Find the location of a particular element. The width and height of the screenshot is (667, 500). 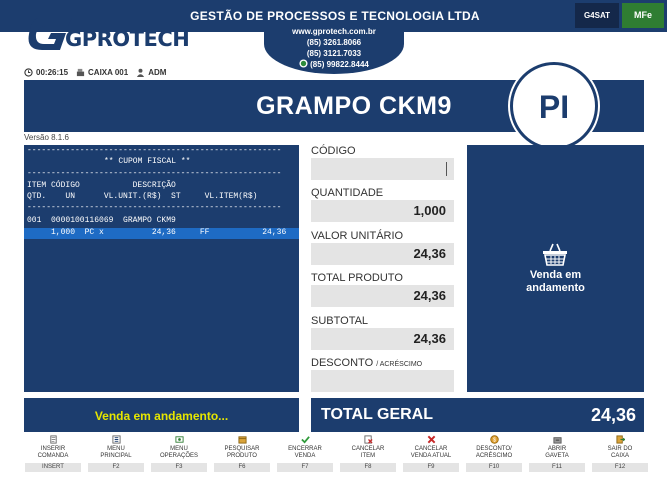

codigo-label: CÓDIGO is located at coordinates (333, 151).